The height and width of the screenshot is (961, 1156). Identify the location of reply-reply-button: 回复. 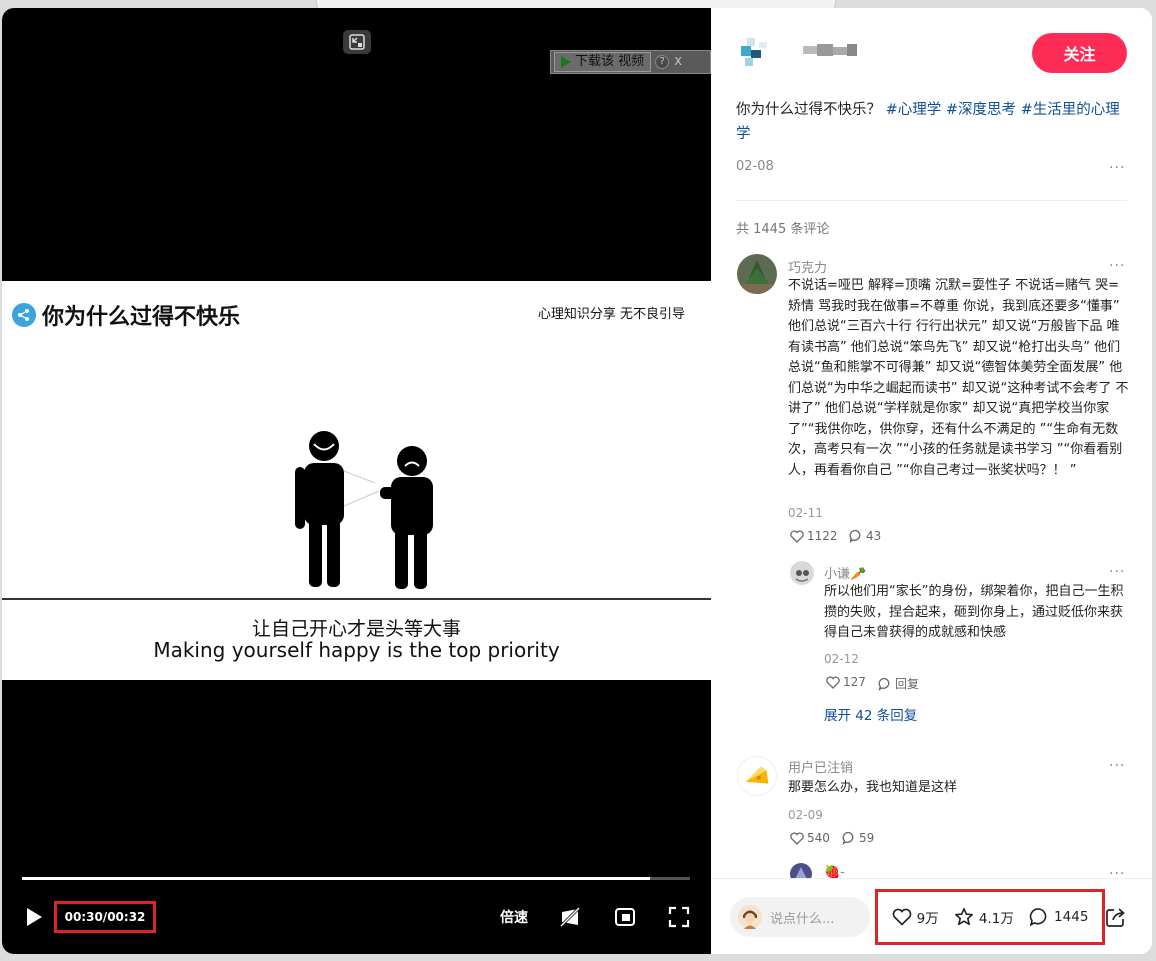
(898, 683).